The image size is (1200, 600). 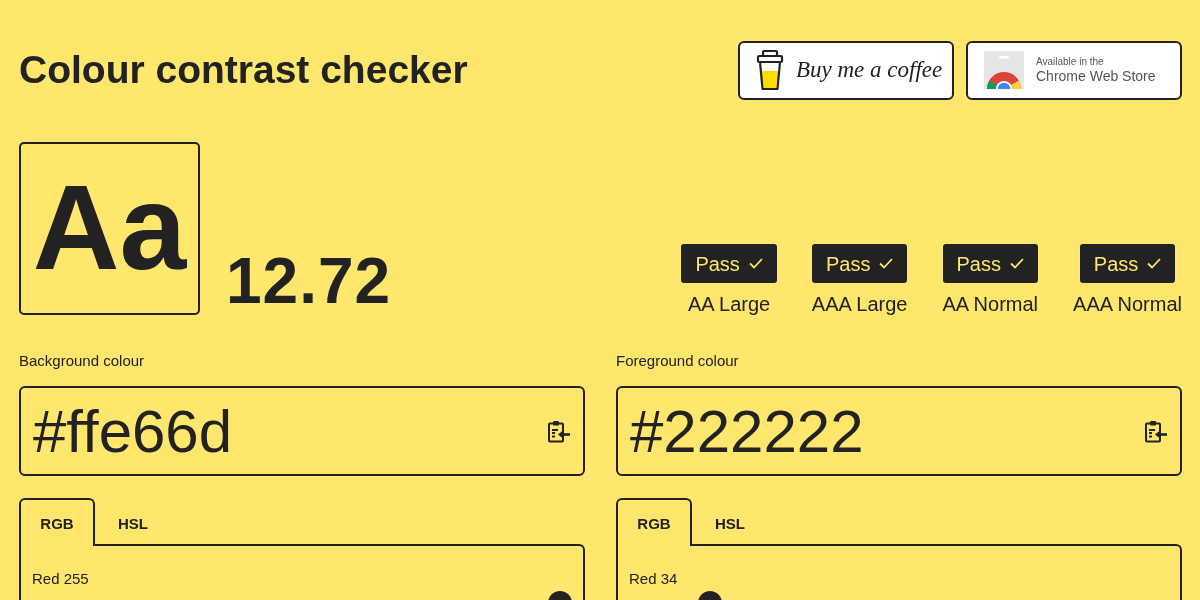 I want to click on check-label: AAA Normal, so click(x=1127, y=304).